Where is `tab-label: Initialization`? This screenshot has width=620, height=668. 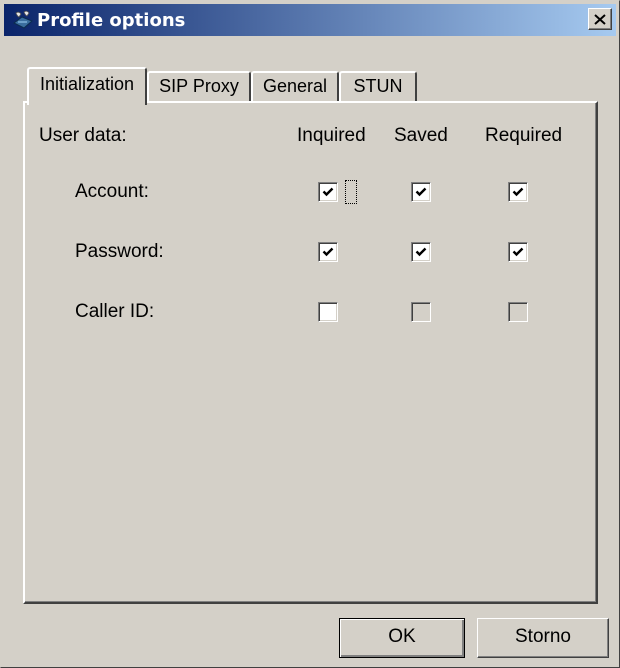 tab-label: Initialization is located at coordinates (87, 84).